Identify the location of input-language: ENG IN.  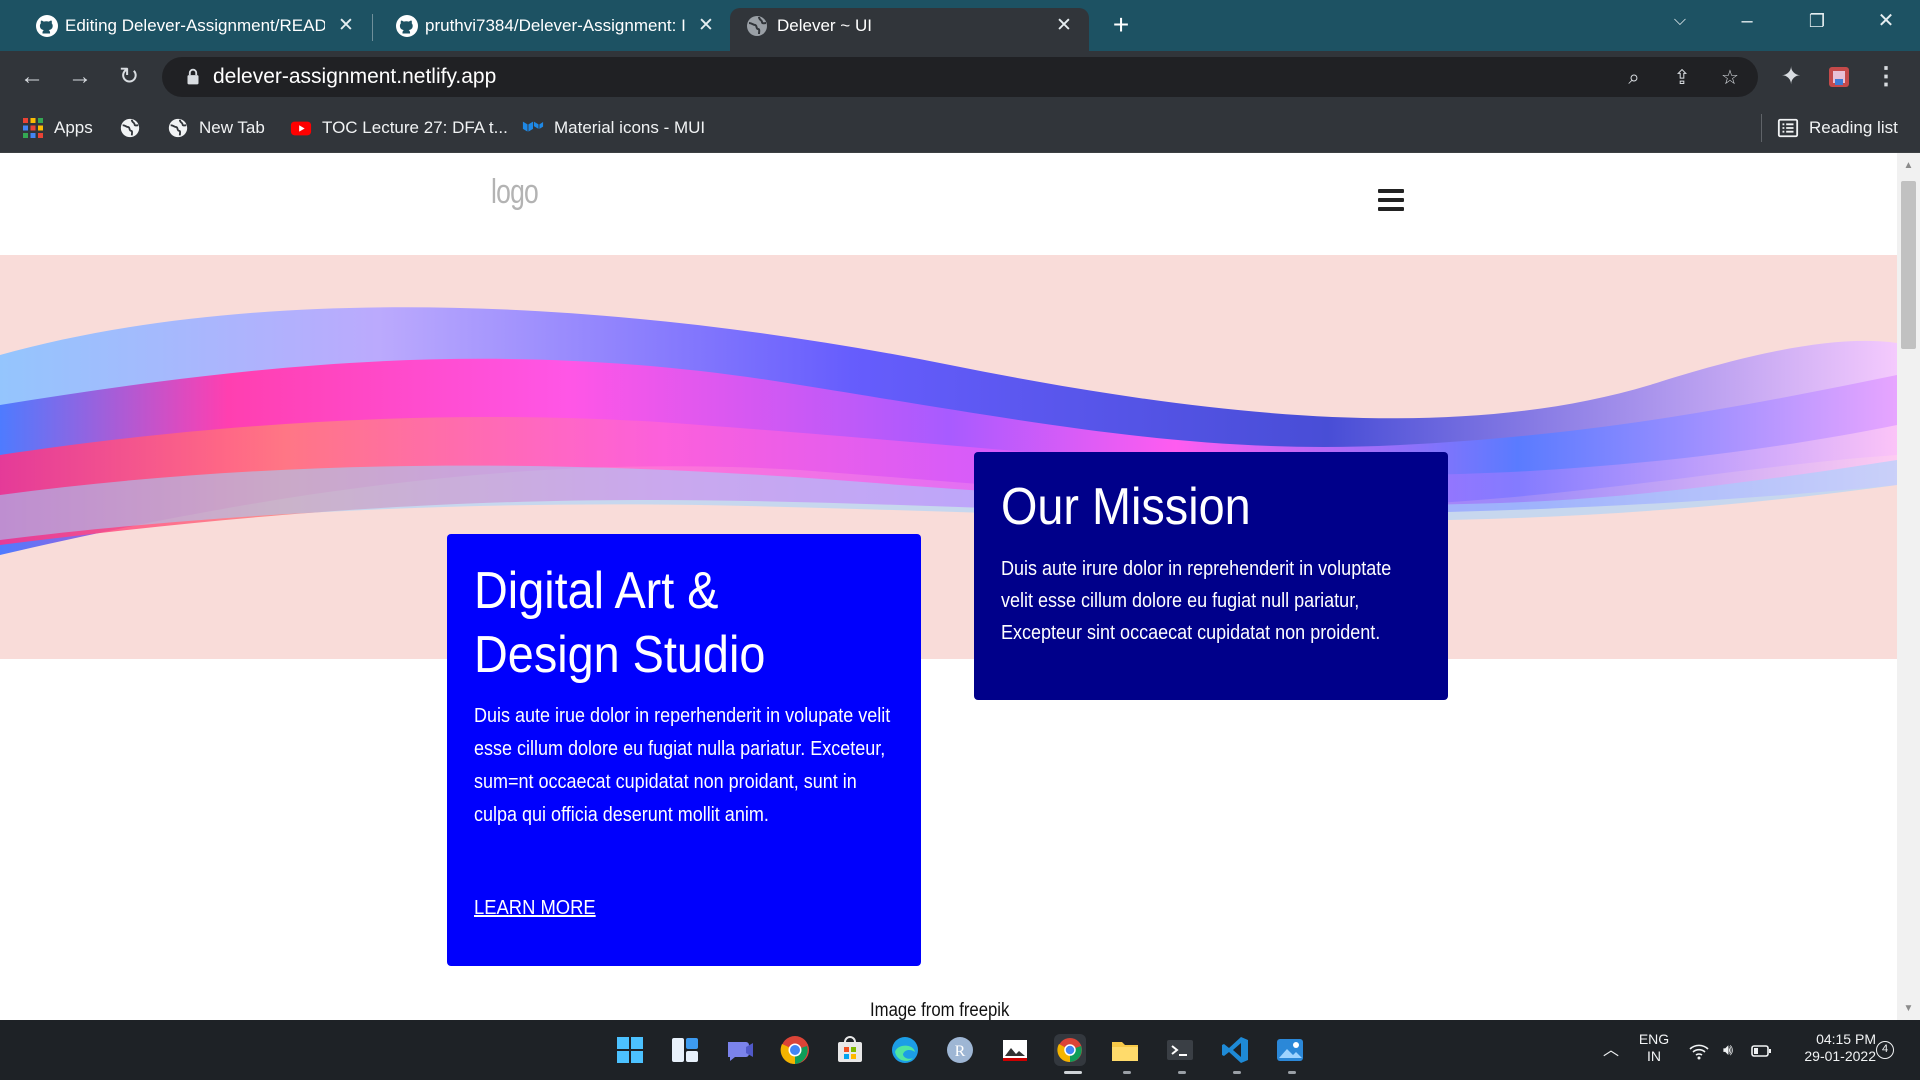
(1654, 1048).